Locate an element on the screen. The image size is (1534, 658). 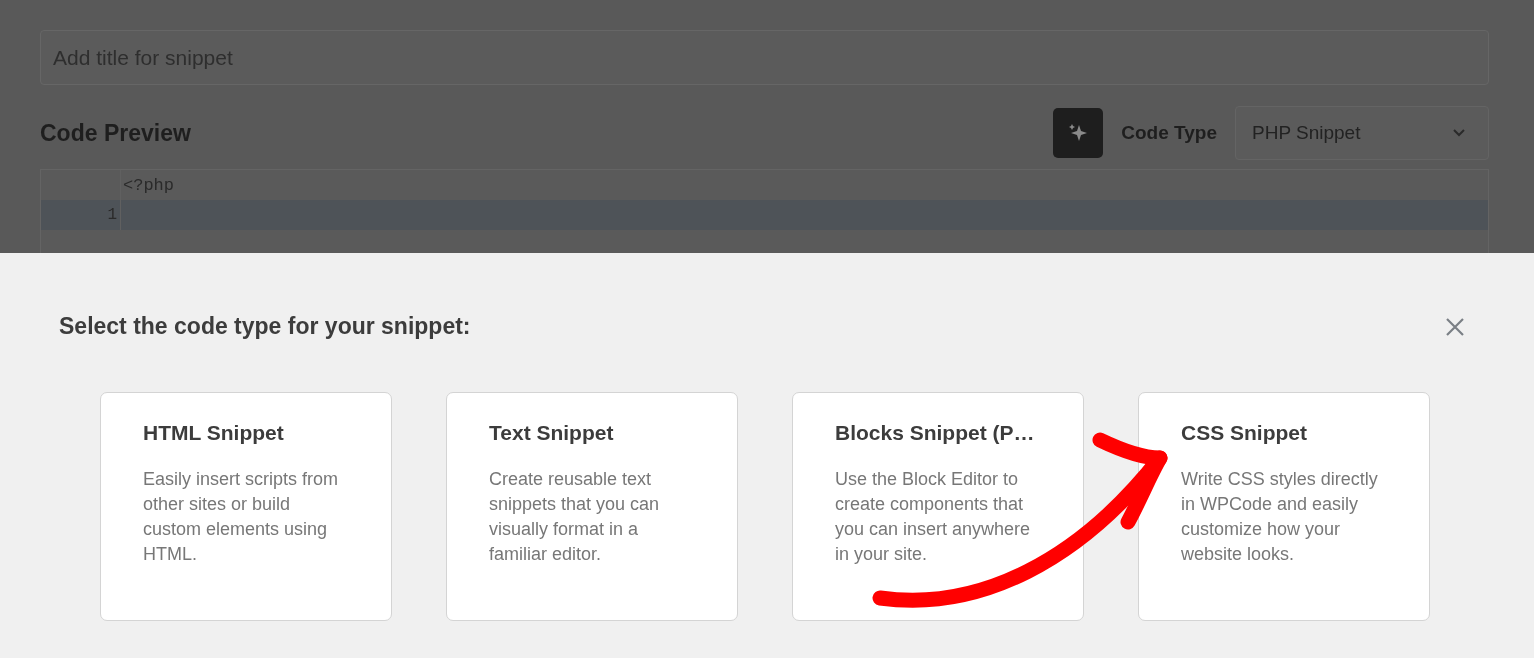
card-description: Easily insert scripts from other sites or build custom elements using HTML. is located at coordinates (241, 517).